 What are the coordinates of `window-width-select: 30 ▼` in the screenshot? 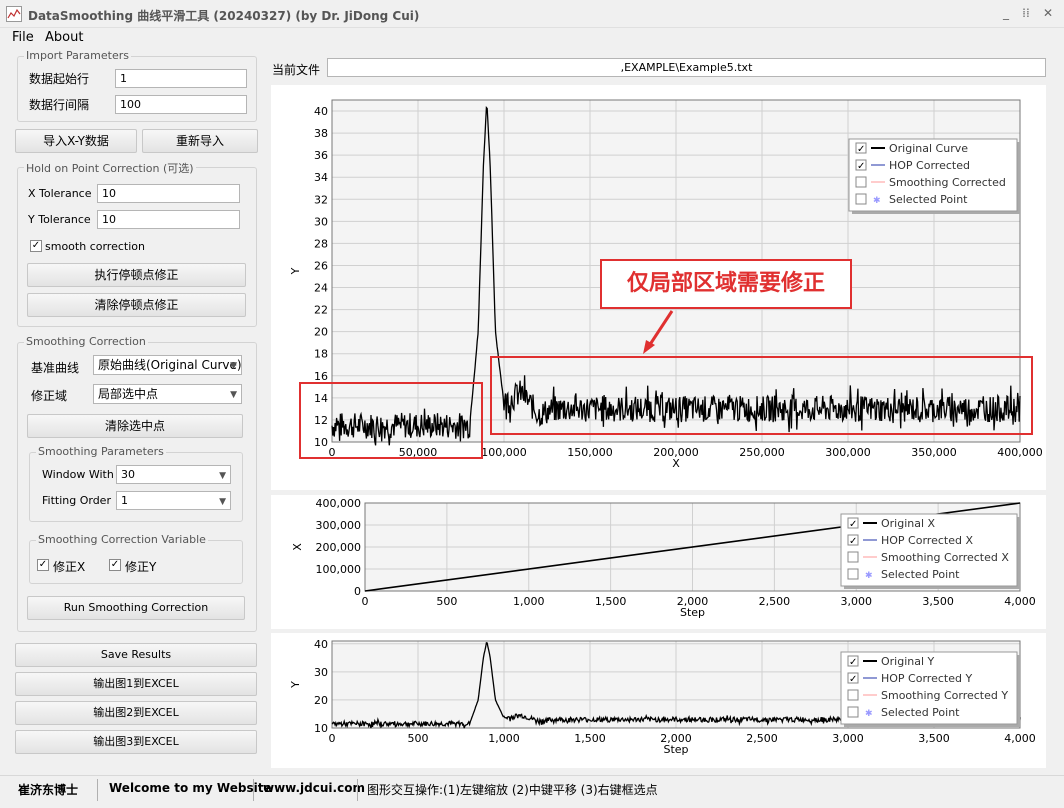 It's located at (173, 474).